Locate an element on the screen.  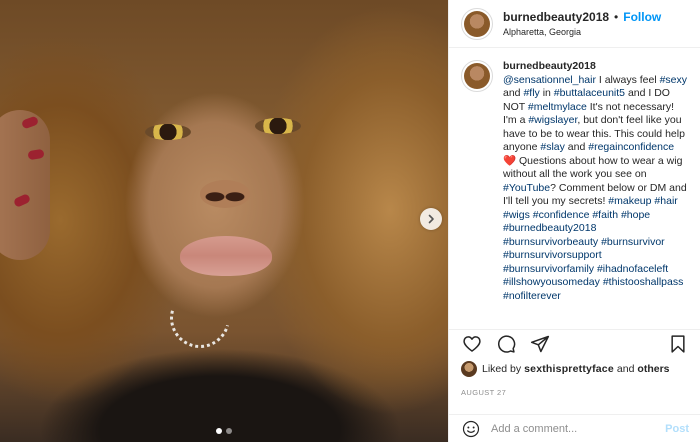
share-button is located at coordinates (540, 344).